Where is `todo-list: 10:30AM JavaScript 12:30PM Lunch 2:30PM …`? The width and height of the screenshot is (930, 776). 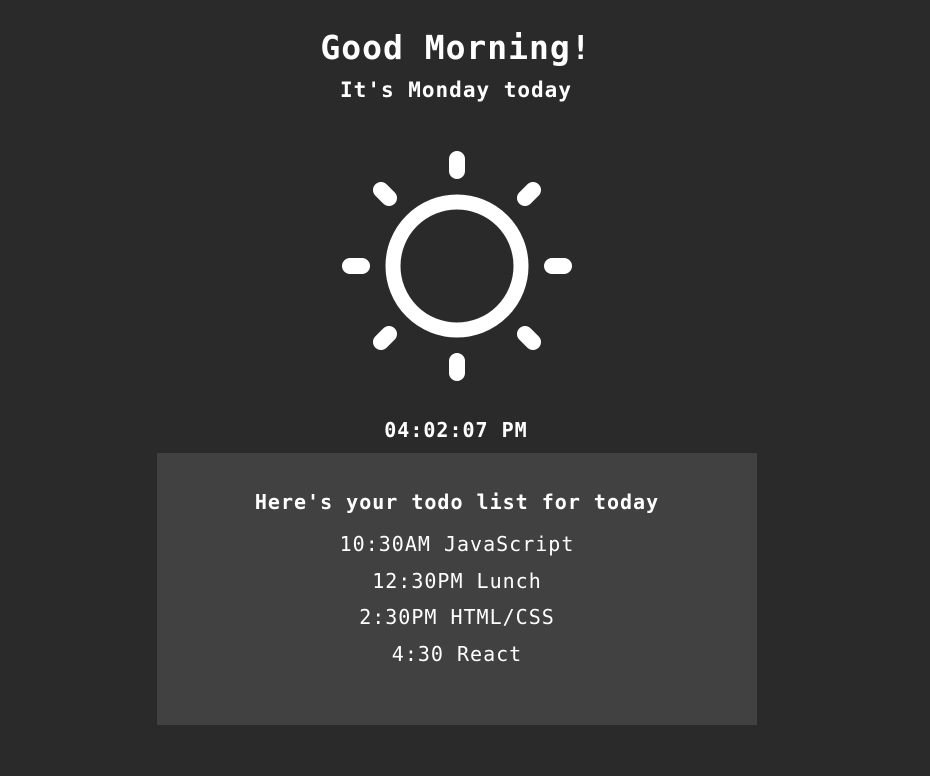 todo-list: 10:30AM JavaScript 12:30PM Lunch 2:30PM … is located at coordinates (457, 604).